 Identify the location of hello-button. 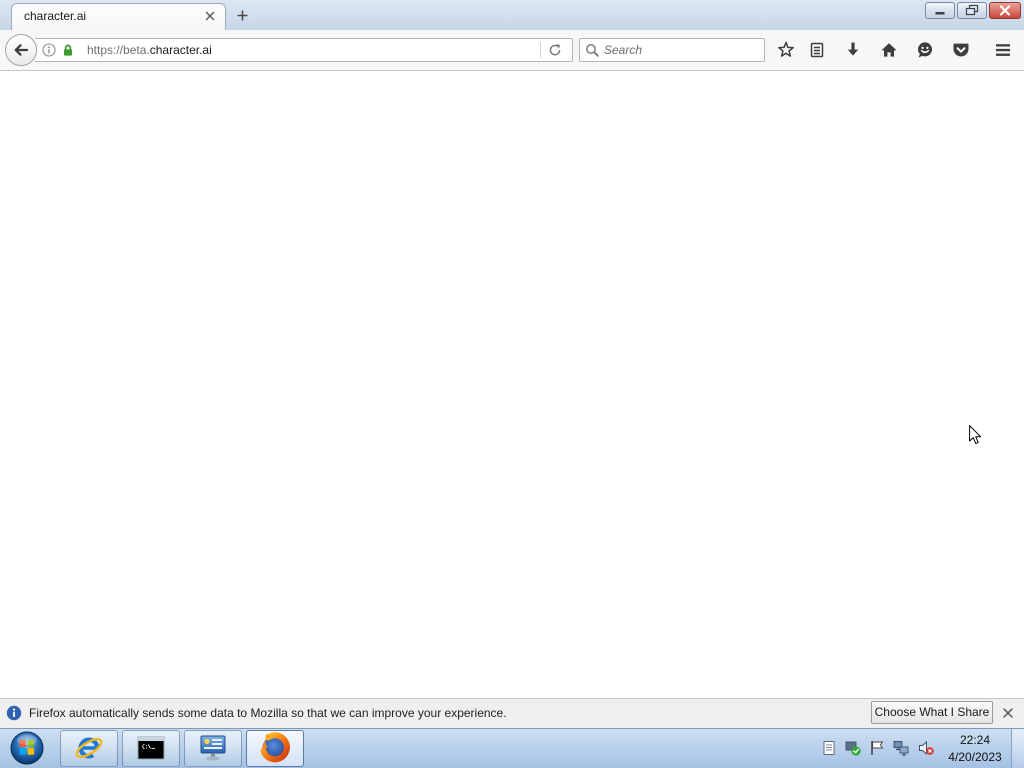
(925, 50).